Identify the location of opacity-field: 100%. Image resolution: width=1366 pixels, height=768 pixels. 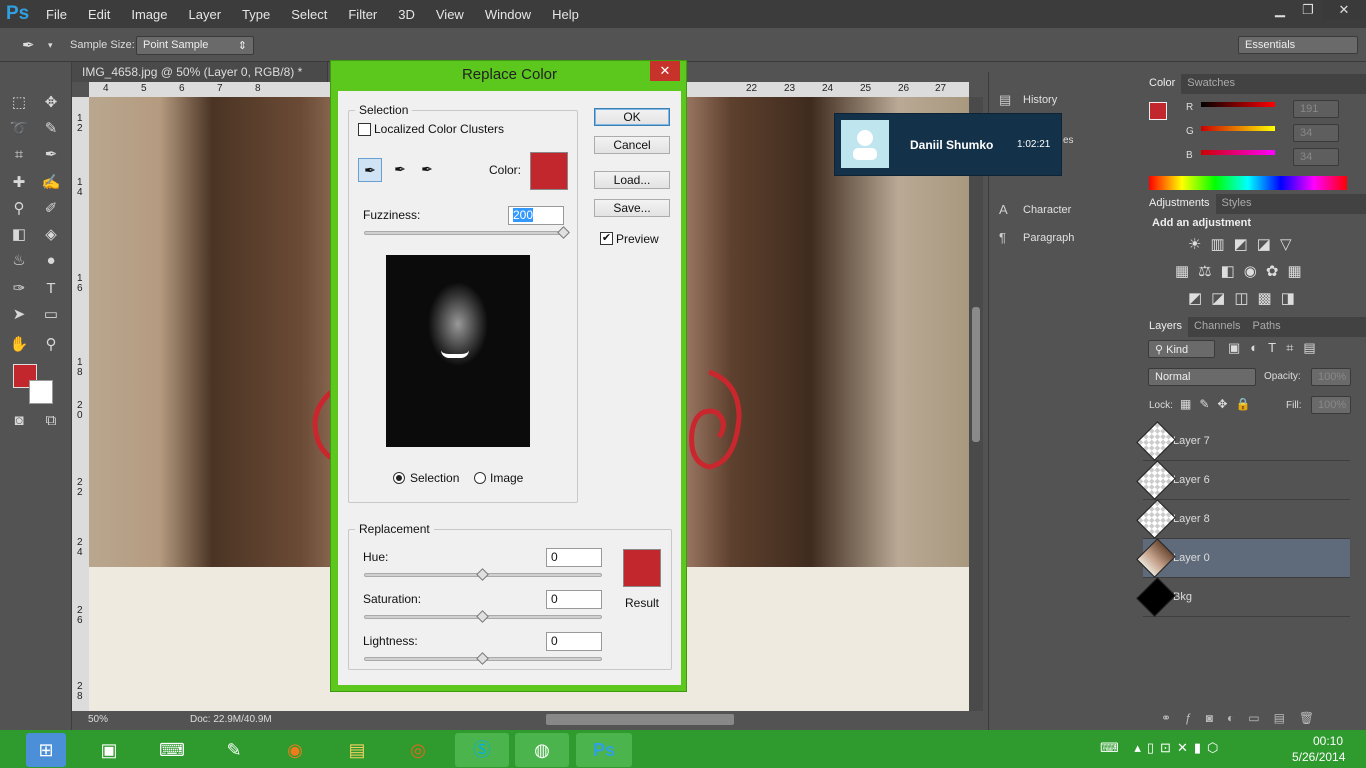
(1331, 377).